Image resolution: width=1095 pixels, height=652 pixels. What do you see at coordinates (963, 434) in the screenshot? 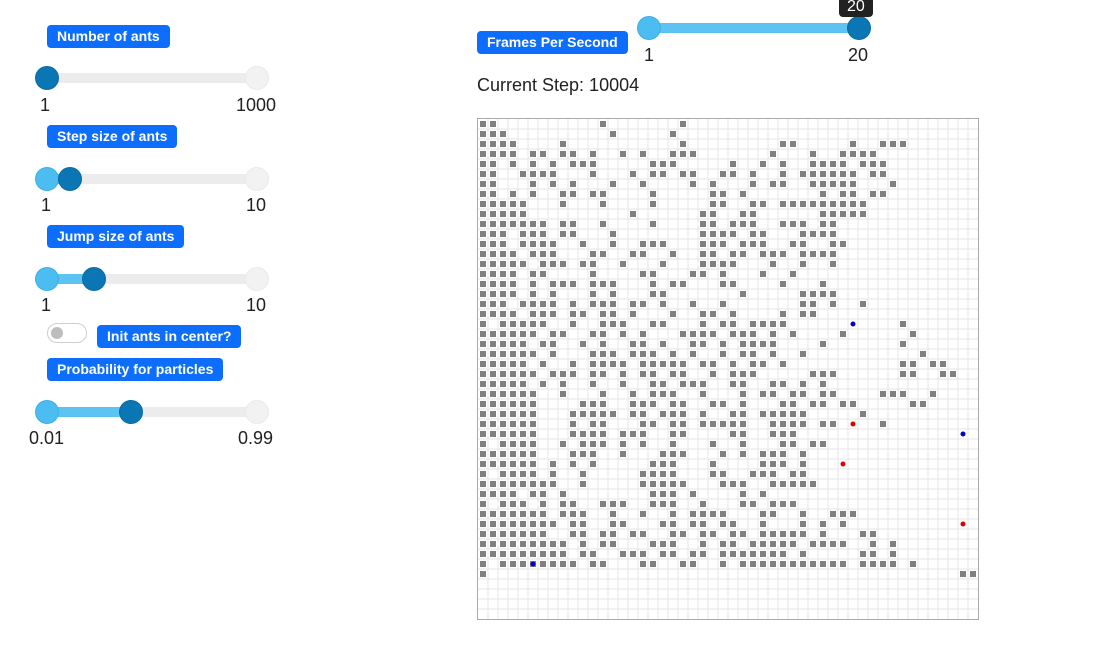
I see `ant-marker` at bounding box center [963, 434].